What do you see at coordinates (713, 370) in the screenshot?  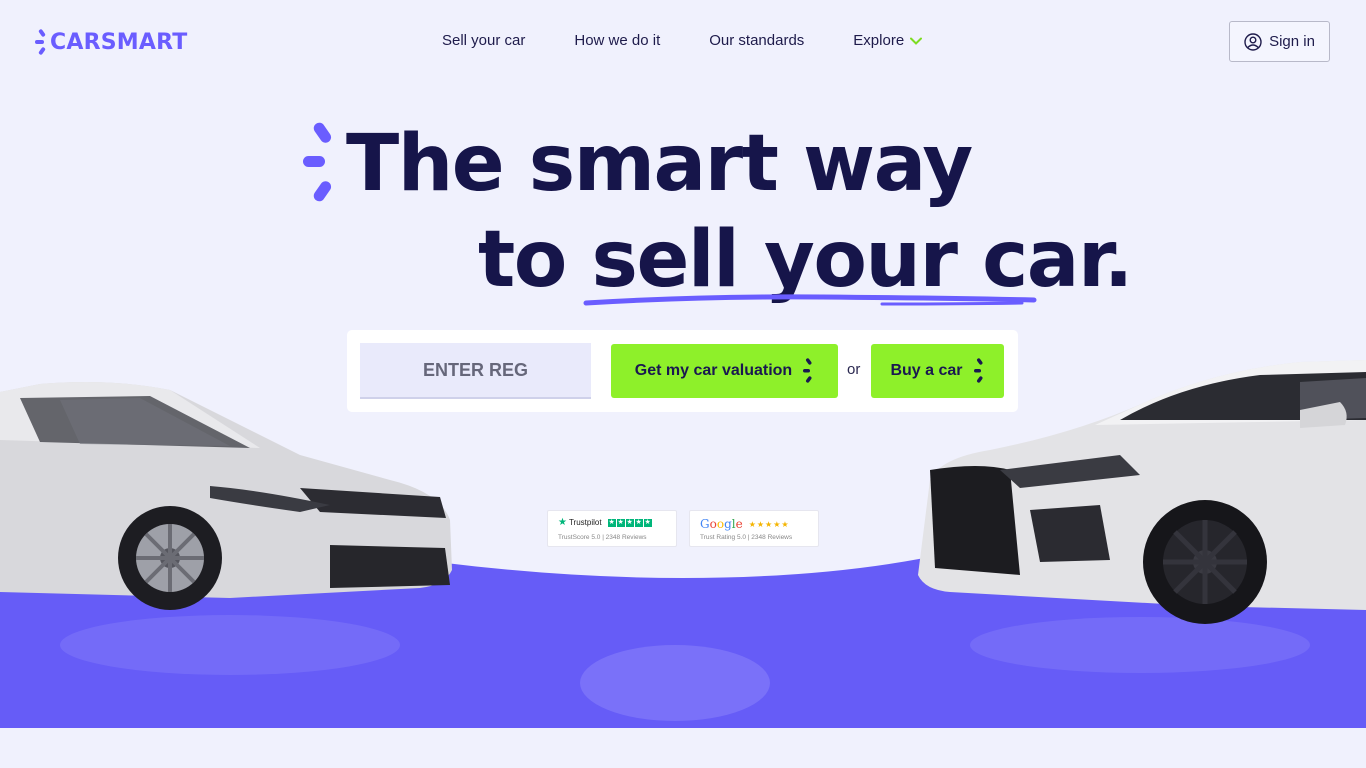 I see `get-valuation-label: Get my car valuation` at bounding box center [713, 370].